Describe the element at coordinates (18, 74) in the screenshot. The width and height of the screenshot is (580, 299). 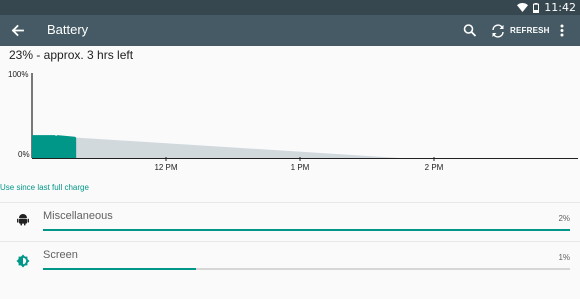
I see `y-tick-label-100: 100%` at that location.